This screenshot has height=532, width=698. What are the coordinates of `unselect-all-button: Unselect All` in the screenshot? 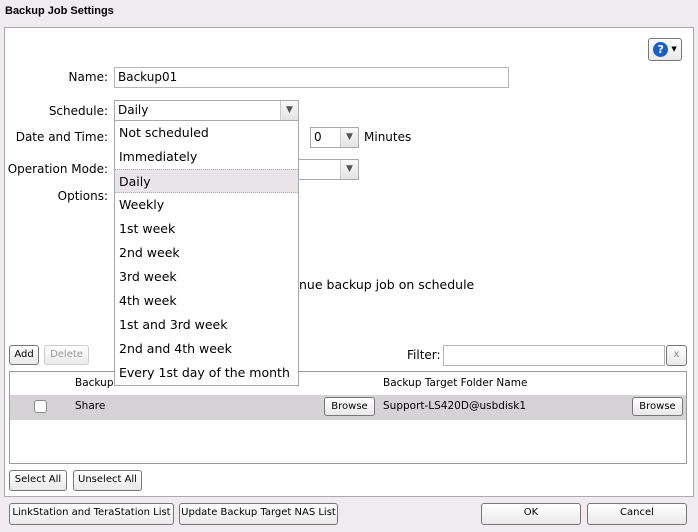 It's located at (107, 480).